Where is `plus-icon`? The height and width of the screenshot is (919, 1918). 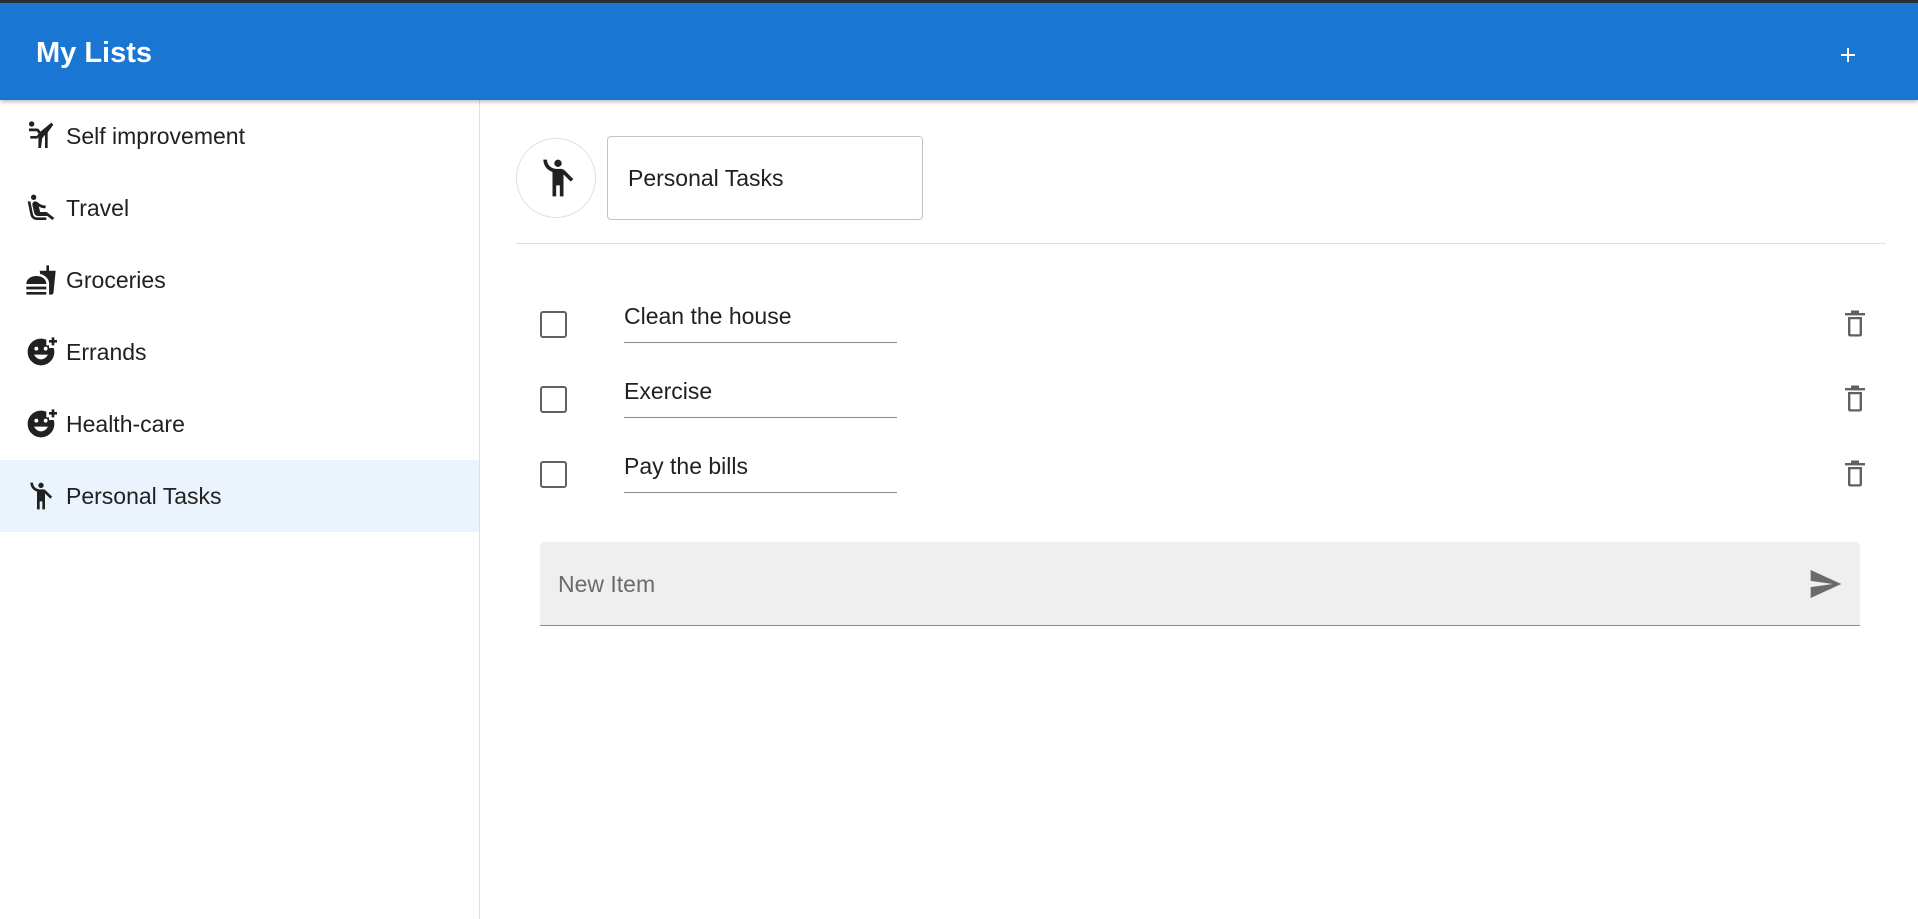 plus-icon is located at coordinates (1848, 55).